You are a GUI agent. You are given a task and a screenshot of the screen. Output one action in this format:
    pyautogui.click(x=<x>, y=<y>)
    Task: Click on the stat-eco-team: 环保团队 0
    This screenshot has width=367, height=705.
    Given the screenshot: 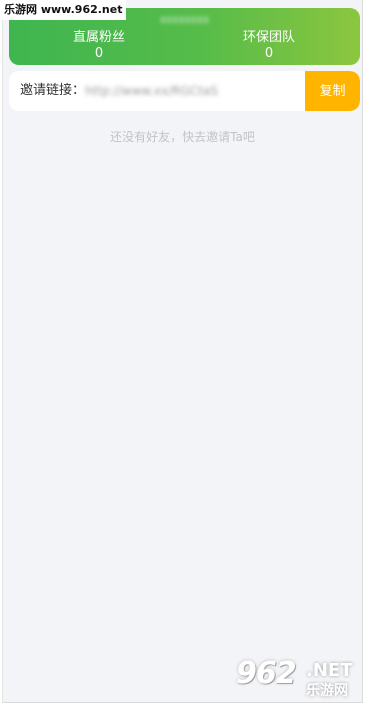 What is the action you would take?
    pyautogui.click(x=269, y=46)
    